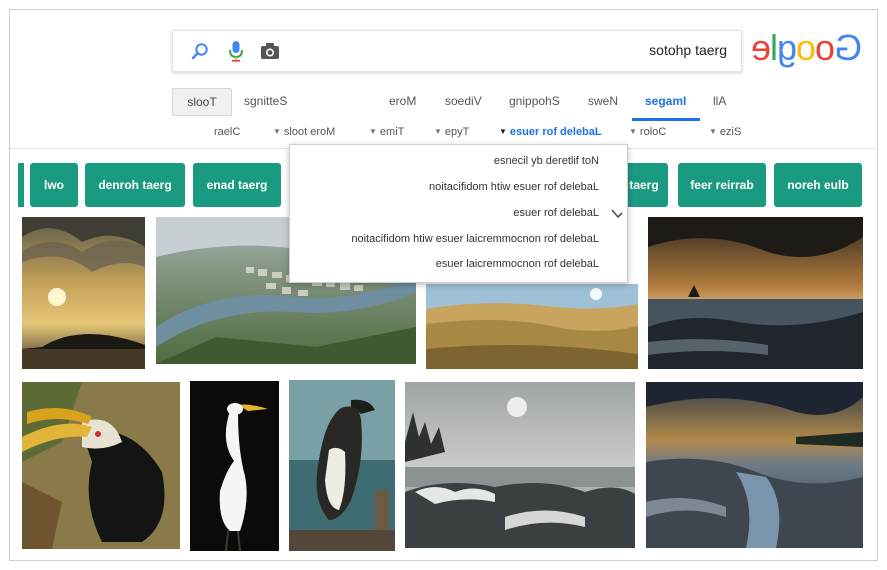 Image resolution: width=887 pixels, height=570 pixels. I want to click on tab-images: Images, so click(665, 101).